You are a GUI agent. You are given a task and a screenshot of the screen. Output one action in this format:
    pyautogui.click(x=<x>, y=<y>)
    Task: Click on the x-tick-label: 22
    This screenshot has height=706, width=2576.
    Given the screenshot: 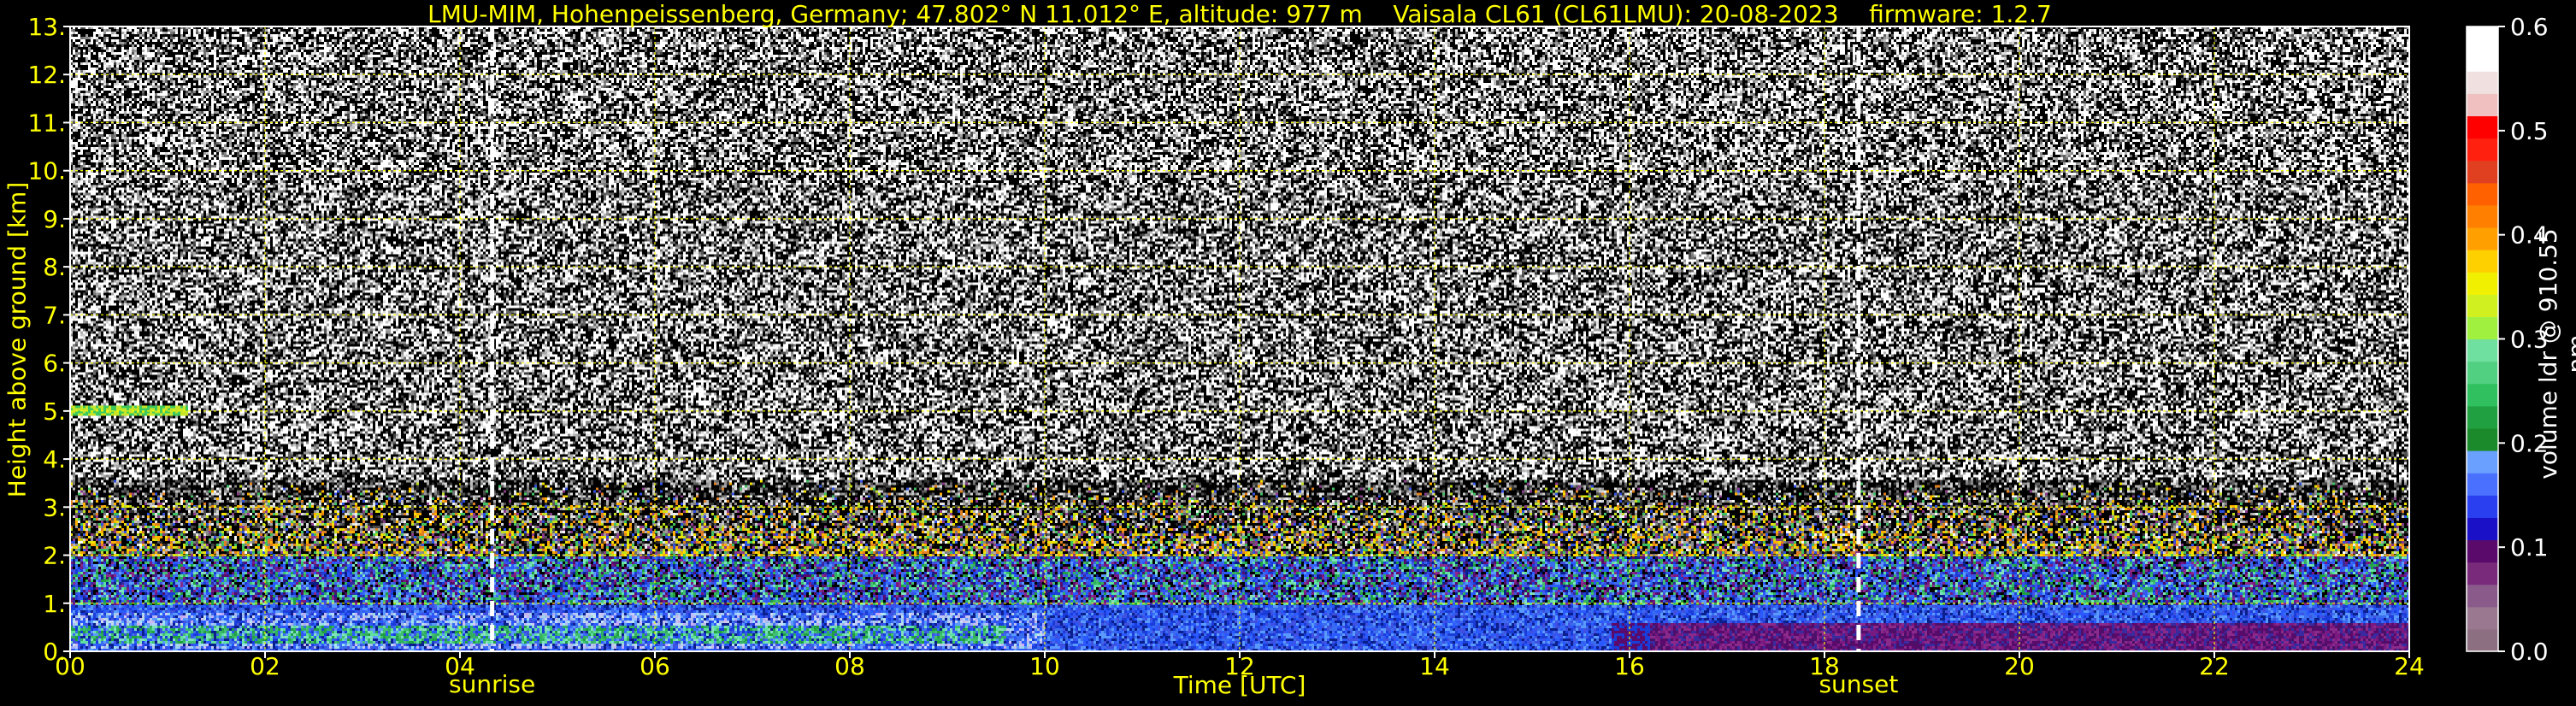 What is the action you would take?
    pyautogui.click(x=2214, y=666)
    